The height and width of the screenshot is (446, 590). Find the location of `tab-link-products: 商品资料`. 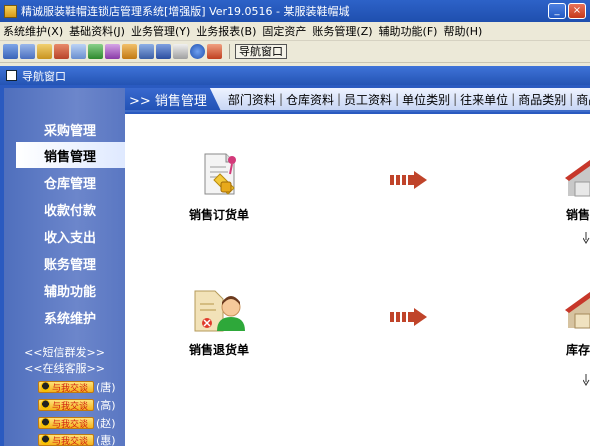

tab-link-products: 商品资料 is located at coordinates (582, 99).